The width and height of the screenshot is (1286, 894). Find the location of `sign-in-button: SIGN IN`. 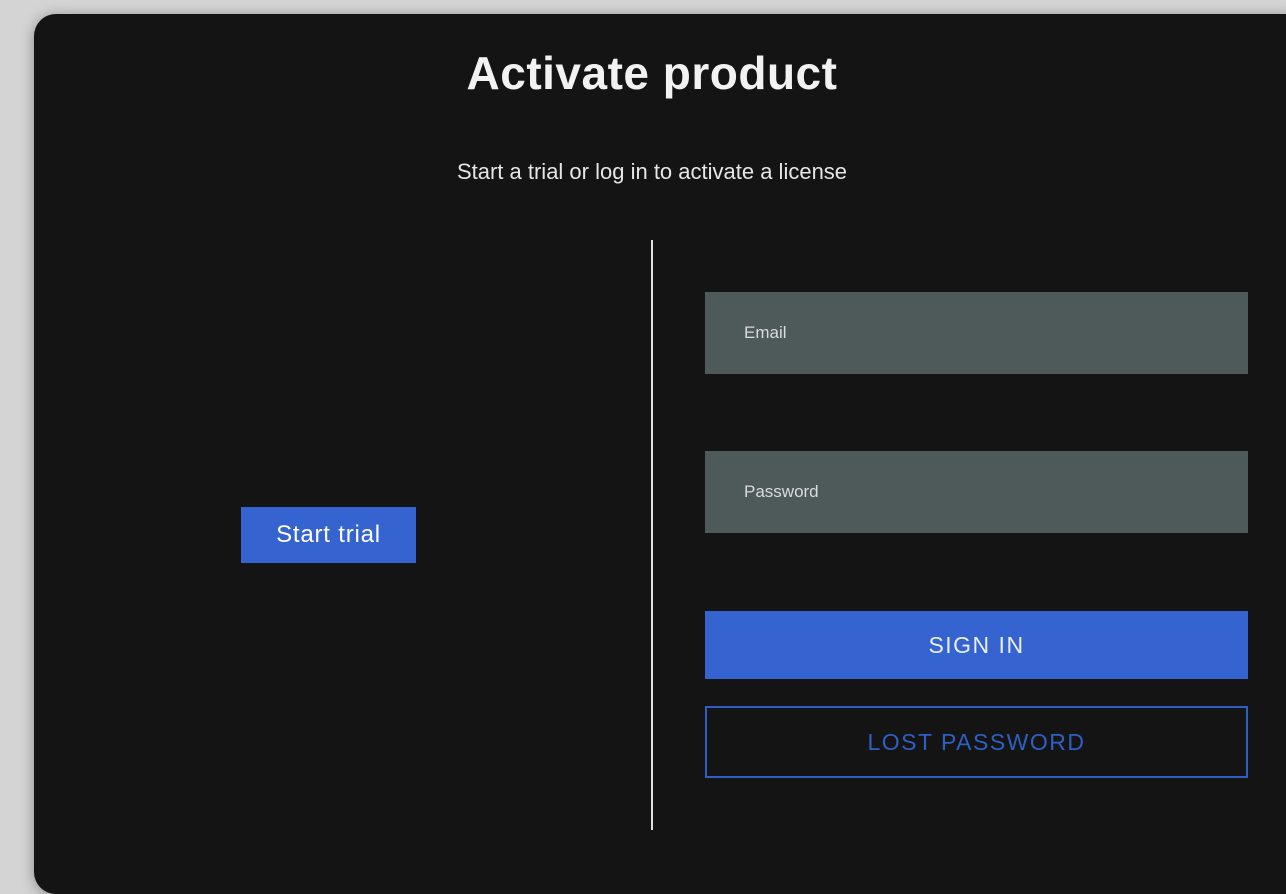

sign-in-button: SIGN IN is located at coordinates (976, 645).